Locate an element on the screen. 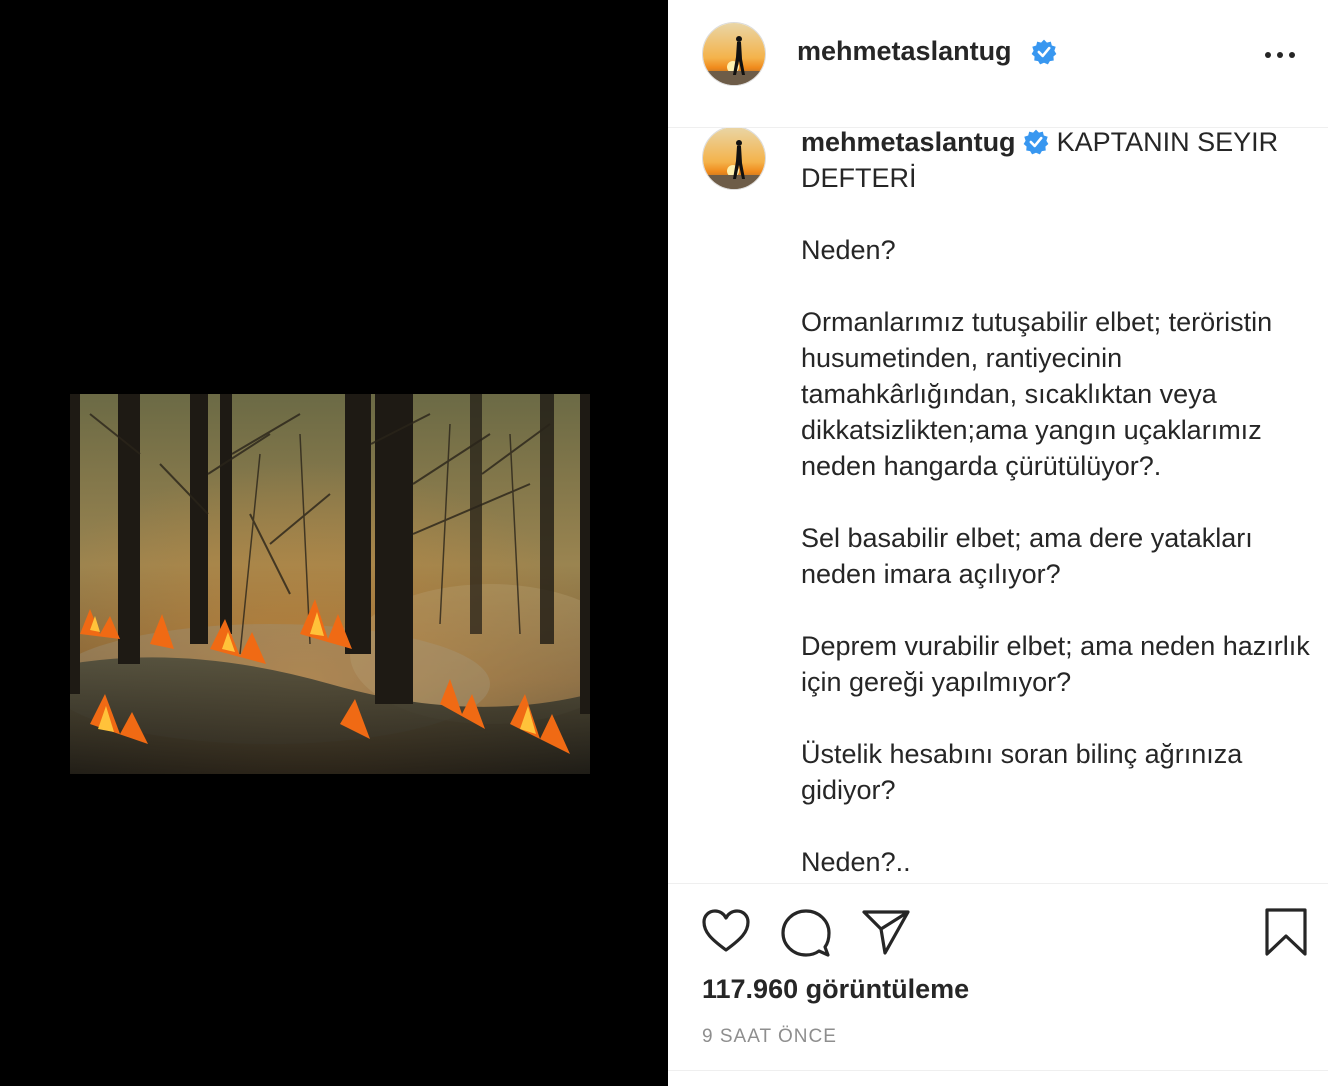 The width and height of the screenshot is (1328, 1086). comment-button is located at coordinates (806, 935).